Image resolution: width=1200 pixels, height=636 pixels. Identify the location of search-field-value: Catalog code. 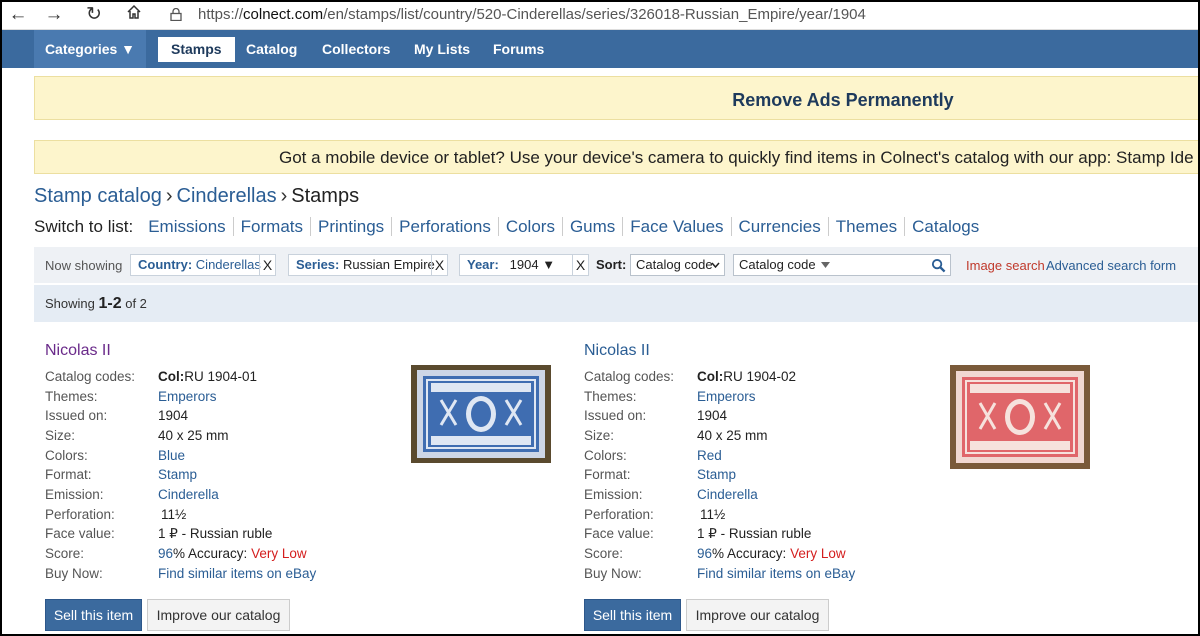
(777, 264).